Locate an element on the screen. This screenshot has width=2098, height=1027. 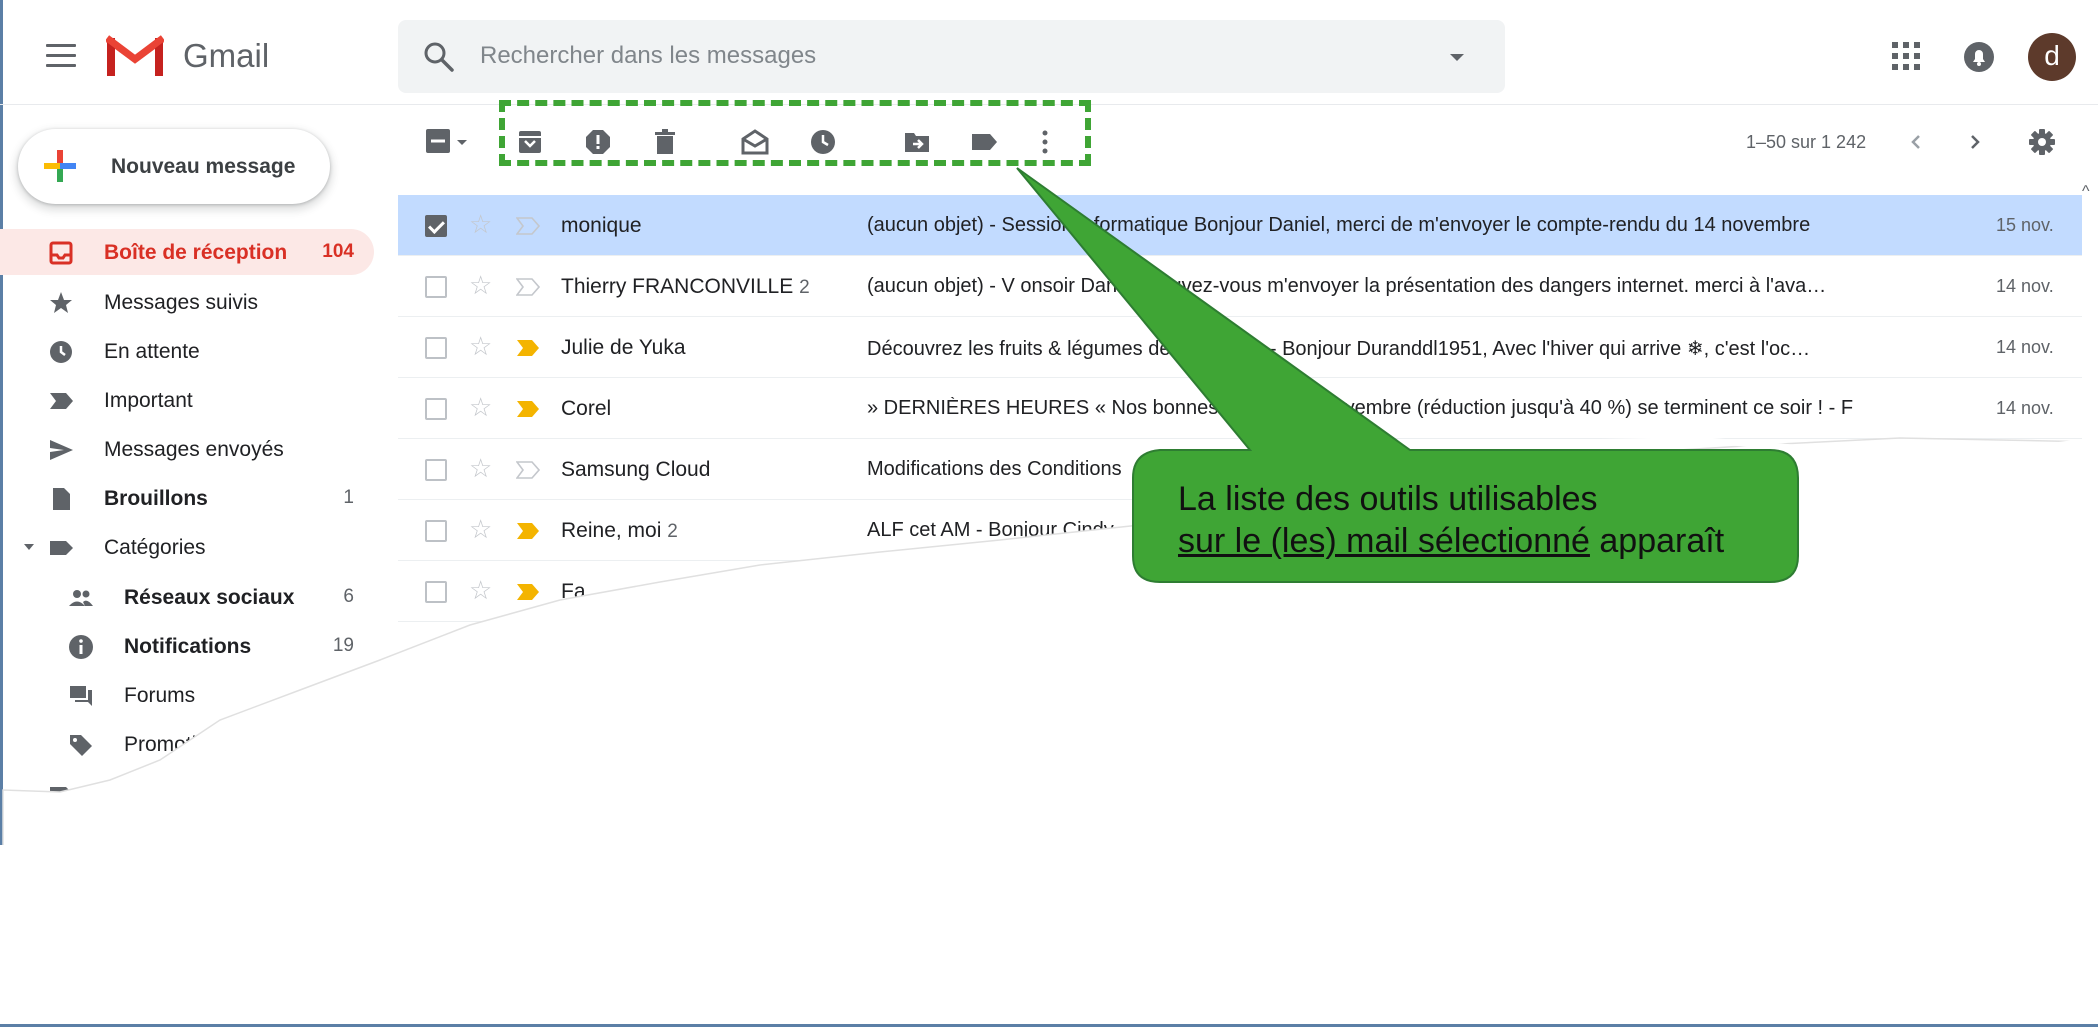
scroll-up-arrow-icon: ^ is located at coordinates (2086, 192).